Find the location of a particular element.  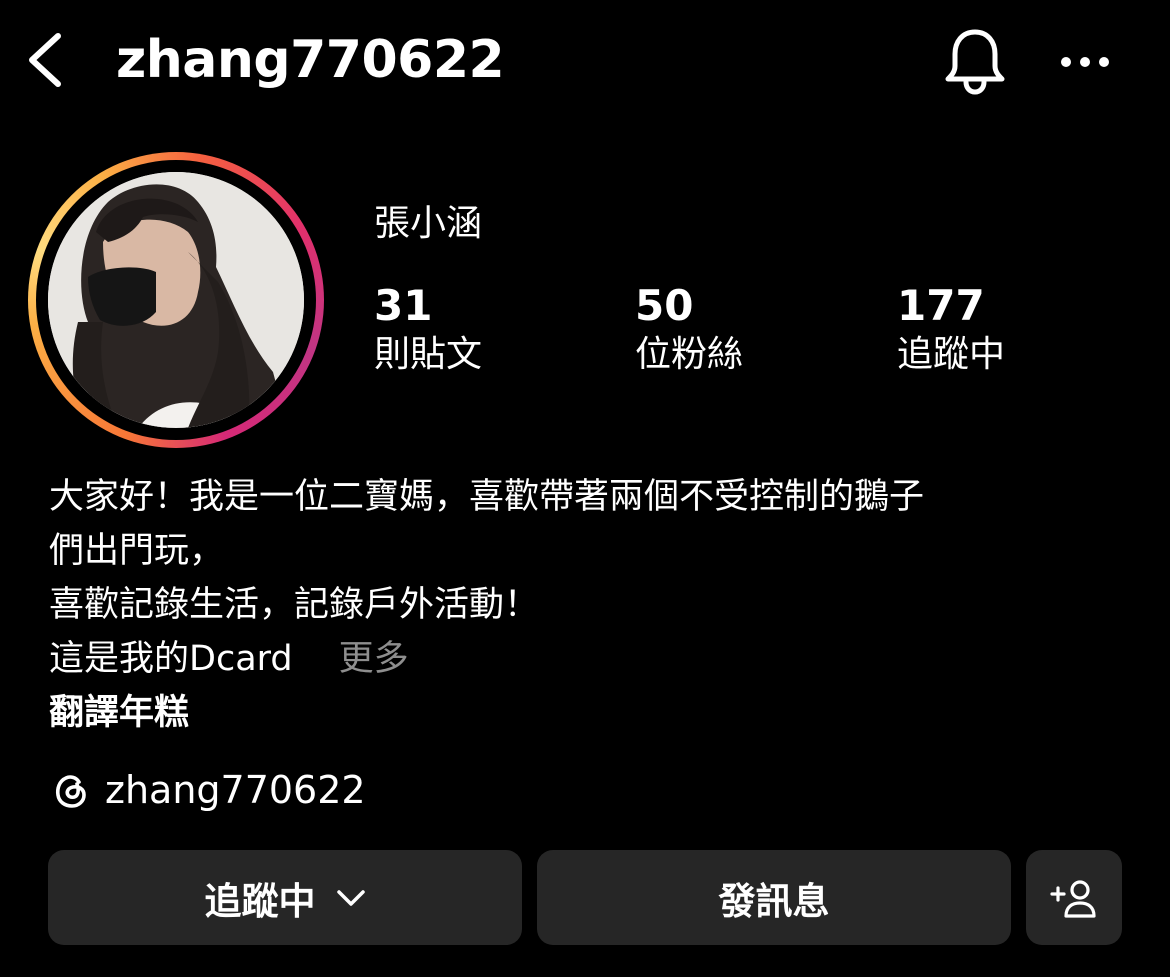

following-count-label: 追蹤中 is located at coordinates (951, 354).